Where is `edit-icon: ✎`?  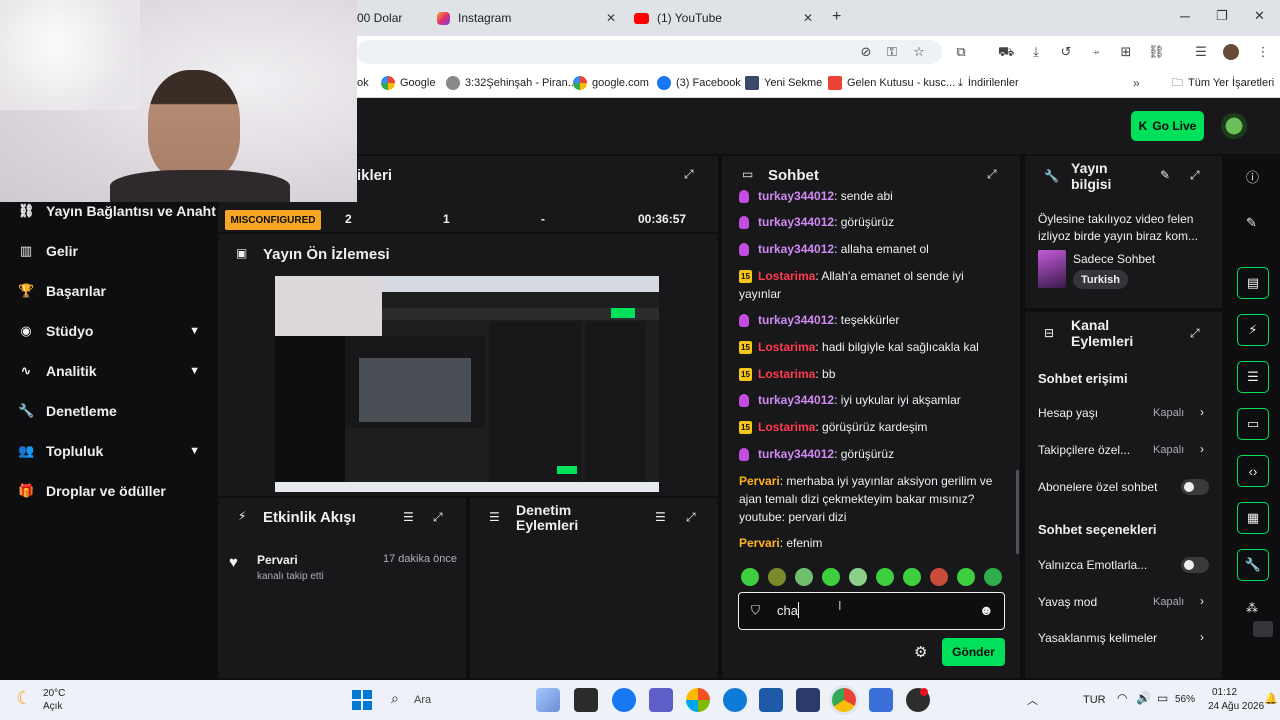
edit-icon: ✎ is located at coordinates (1165, 175).